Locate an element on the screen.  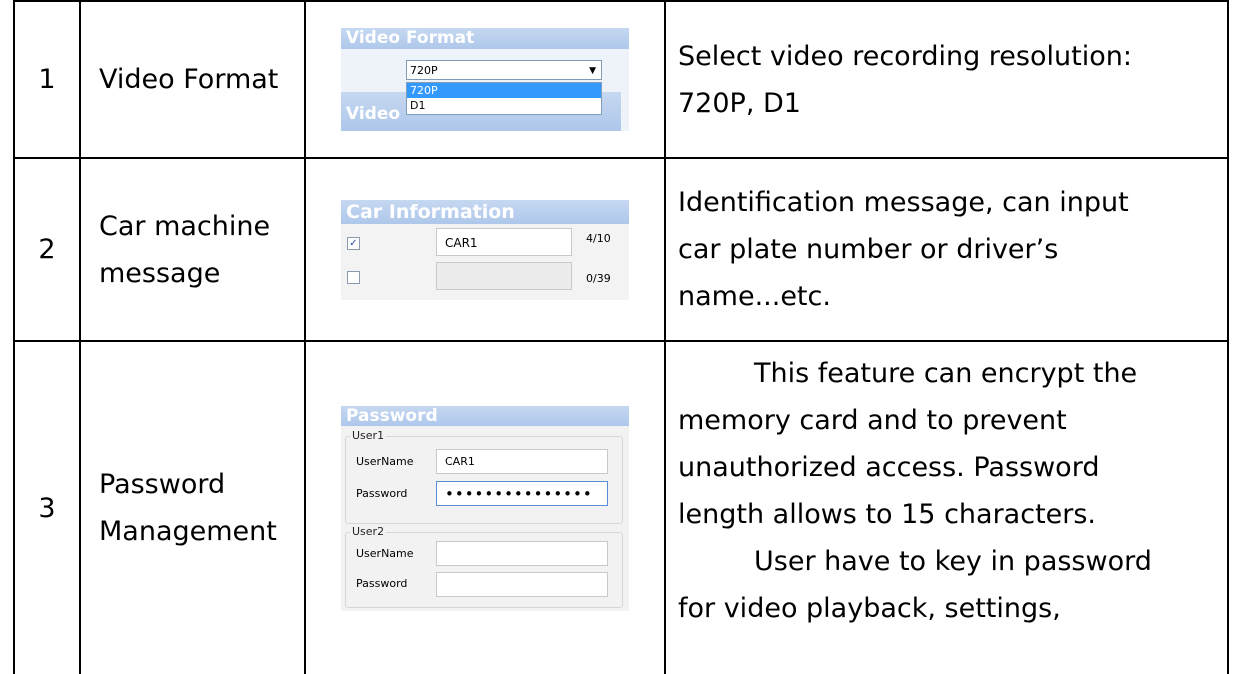
secondary-header-label: Video is located at coordinates (373, 114).